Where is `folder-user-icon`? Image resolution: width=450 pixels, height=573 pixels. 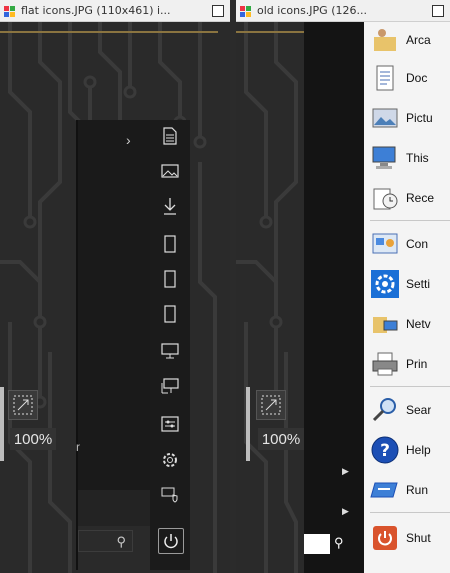
folder-user-icon is located at coordinates (385, 40).